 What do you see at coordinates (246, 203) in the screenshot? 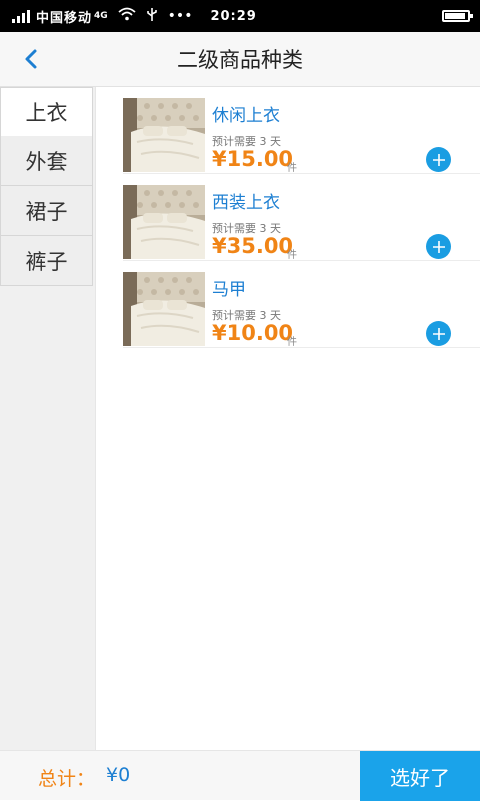
I see `product-name: 西装上衣` at bounding box center [246, 203].